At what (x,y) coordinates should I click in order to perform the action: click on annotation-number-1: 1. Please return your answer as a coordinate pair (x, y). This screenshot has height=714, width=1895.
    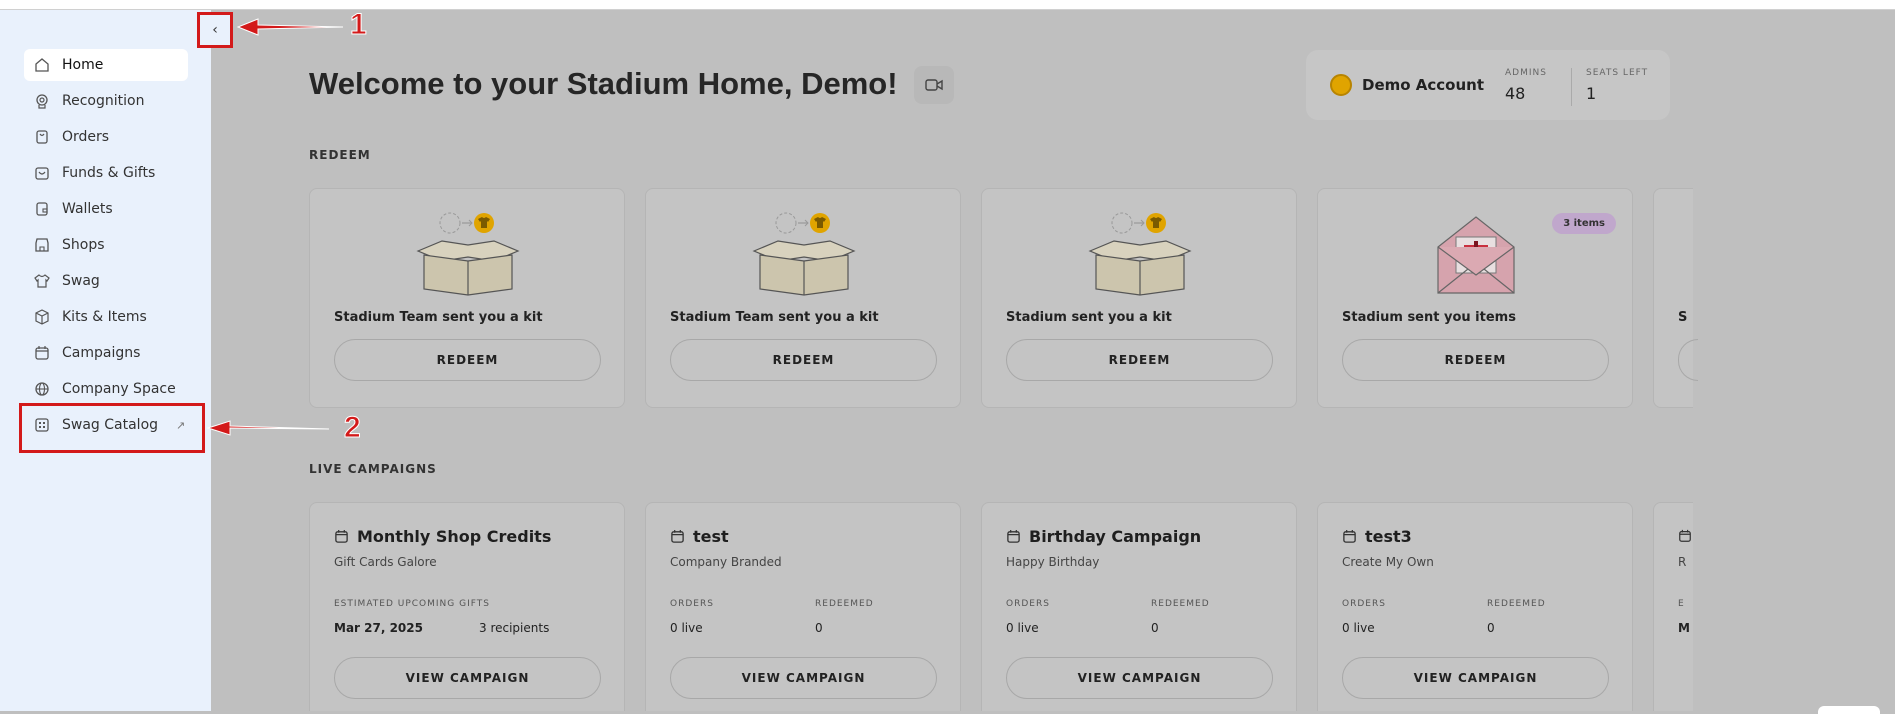
    Looking at the image, I should click on (359, 25).